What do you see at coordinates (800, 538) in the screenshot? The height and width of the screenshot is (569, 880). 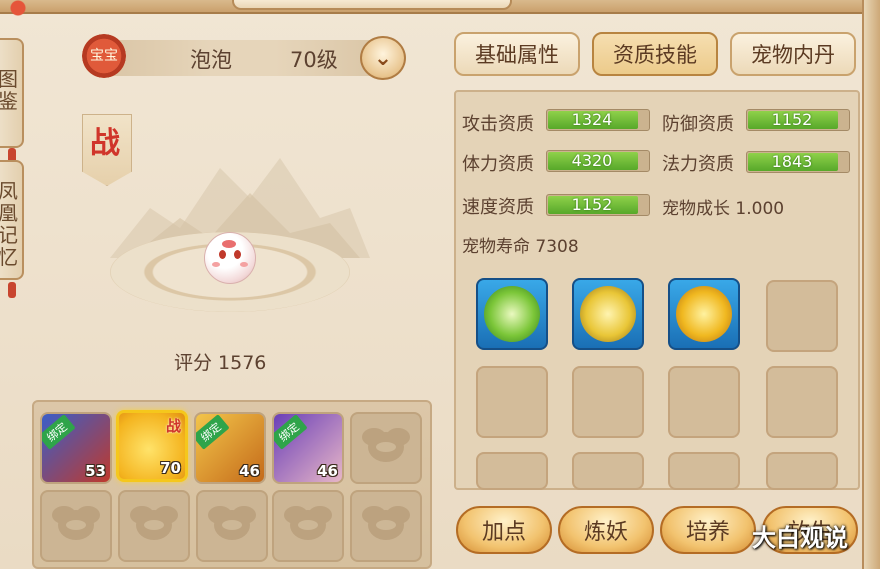 I see `watermark: 大白观说` at bounding box center [800, 538].